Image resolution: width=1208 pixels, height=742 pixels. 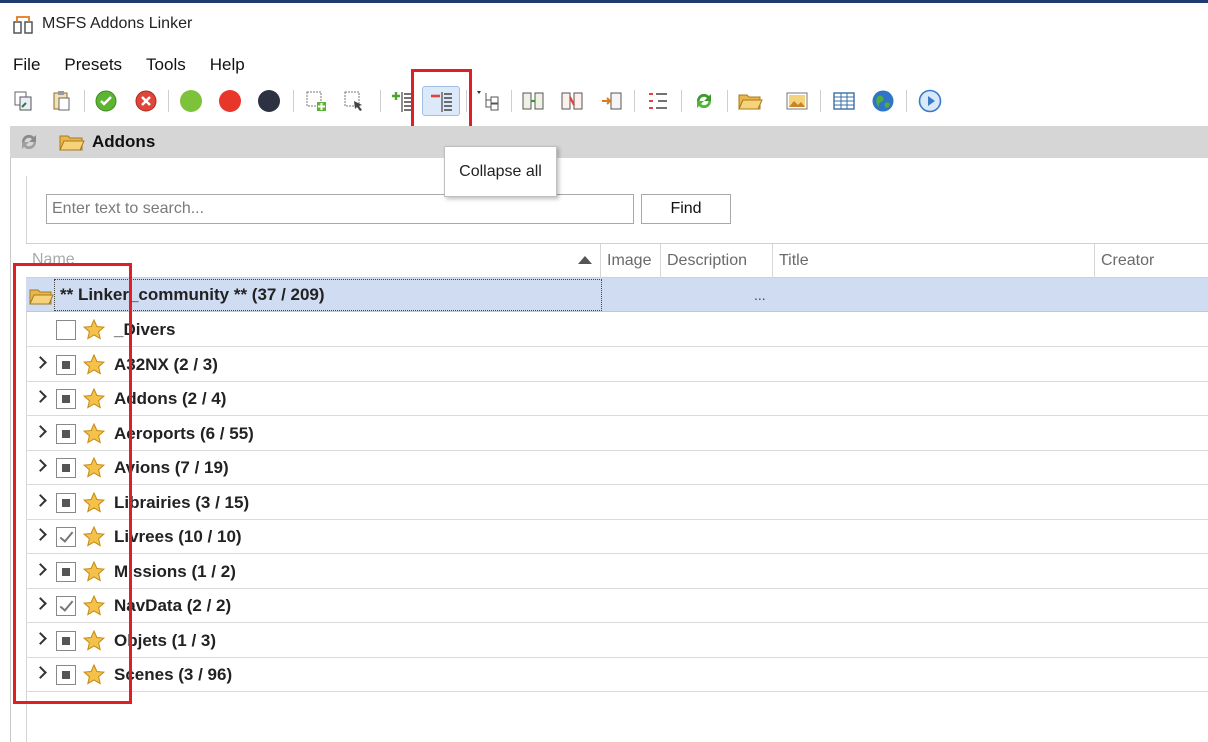 What do you see at coordinates (617, 641) in the screenshot?
I see `tree-row: Objets (1 / 3)` at bounding box center [617, 641].